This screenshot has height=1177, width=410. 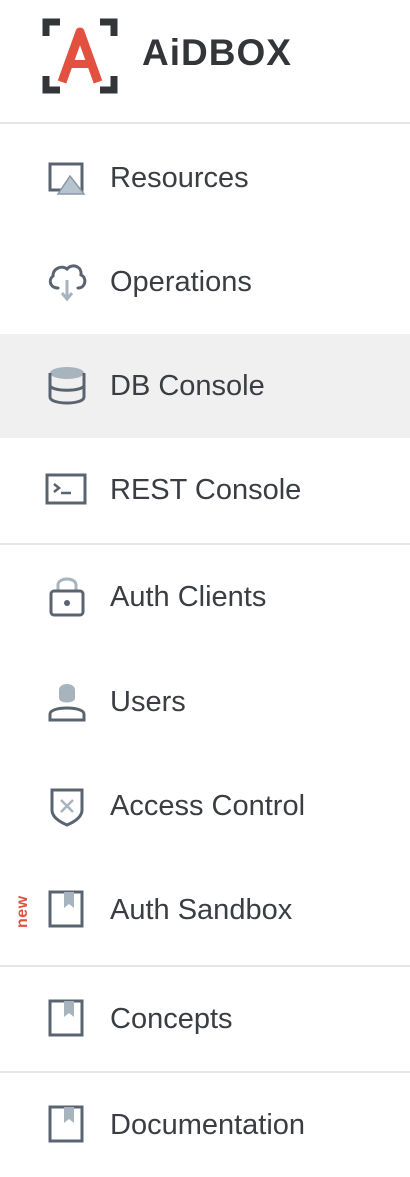 I want to click on terminal-icon, so click(x=67, y=489).